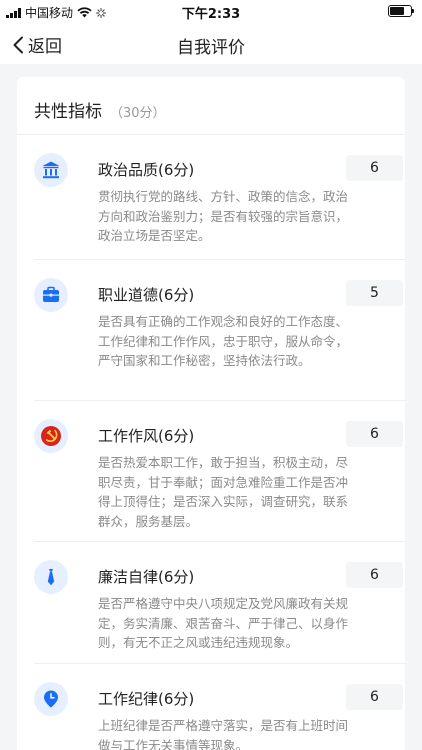  I want to click on briefcase-icon, so click(51, 295).